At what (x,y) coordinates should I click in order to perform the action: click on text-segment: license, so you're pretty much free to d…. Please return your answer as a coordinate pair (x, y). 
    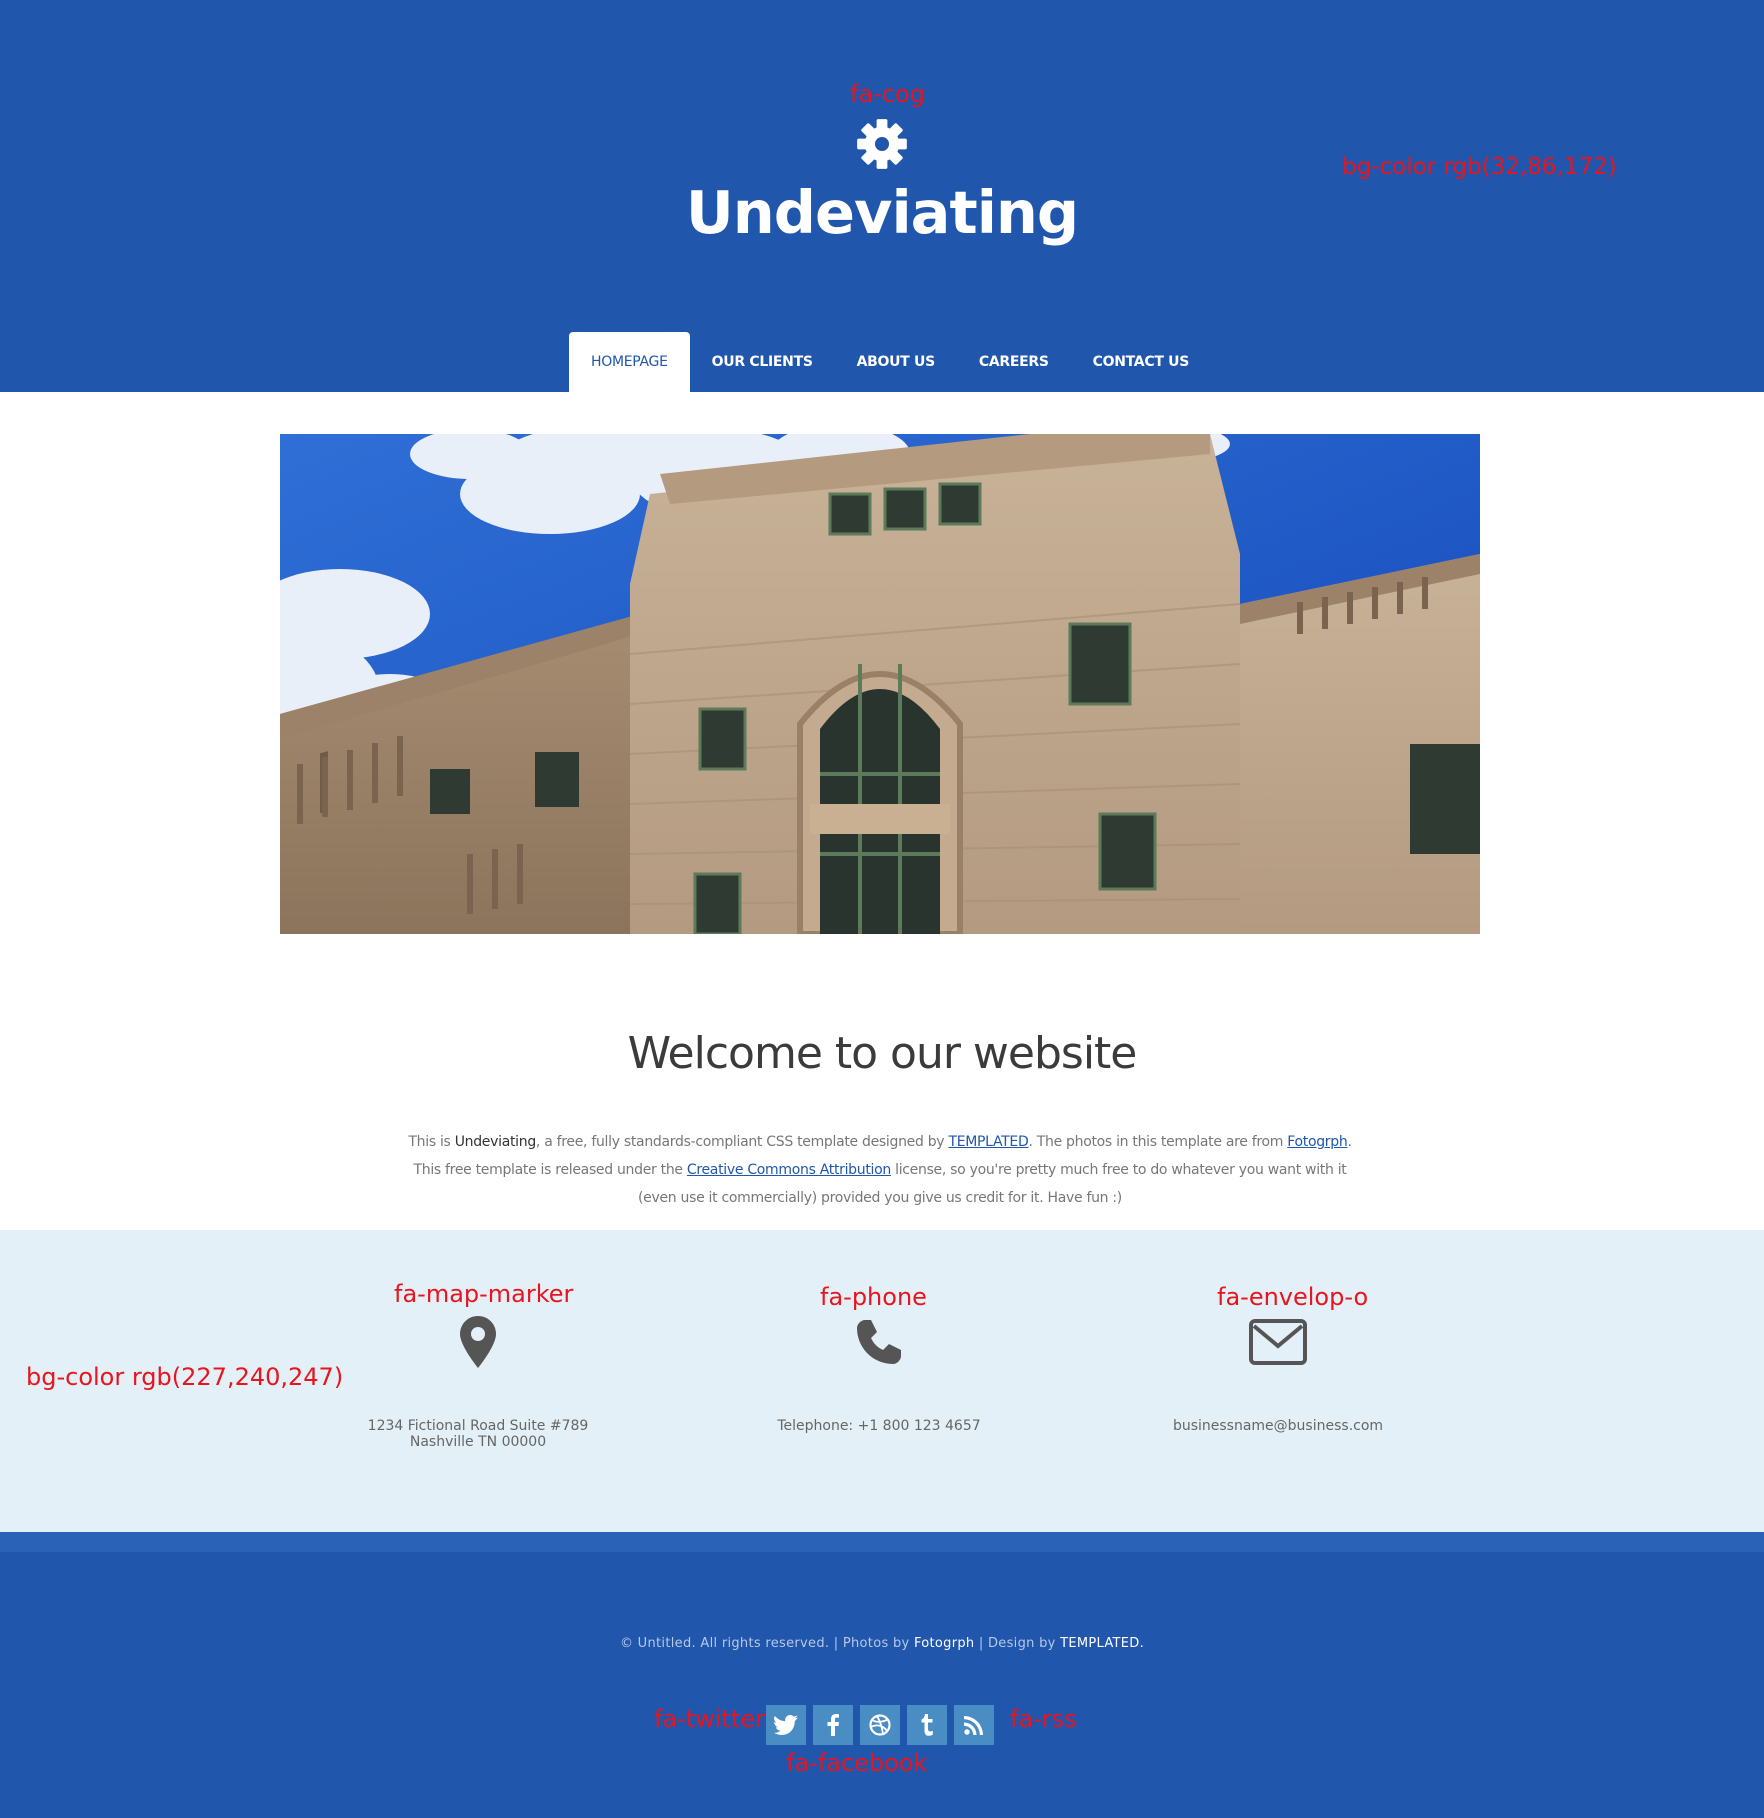
    Looking at the image, I should click on (1118, 1170).